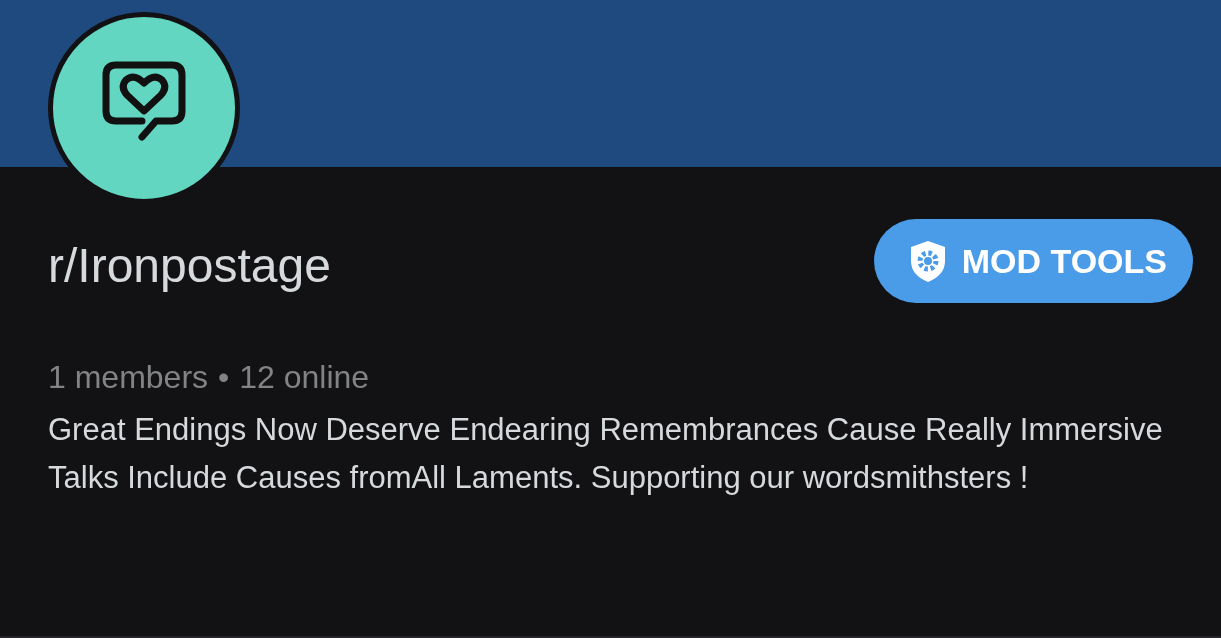 The height and width of the screenshot is (638, 1221). I want to click on mod-tools-button: MOD TOOLS, so click(1033, 261).